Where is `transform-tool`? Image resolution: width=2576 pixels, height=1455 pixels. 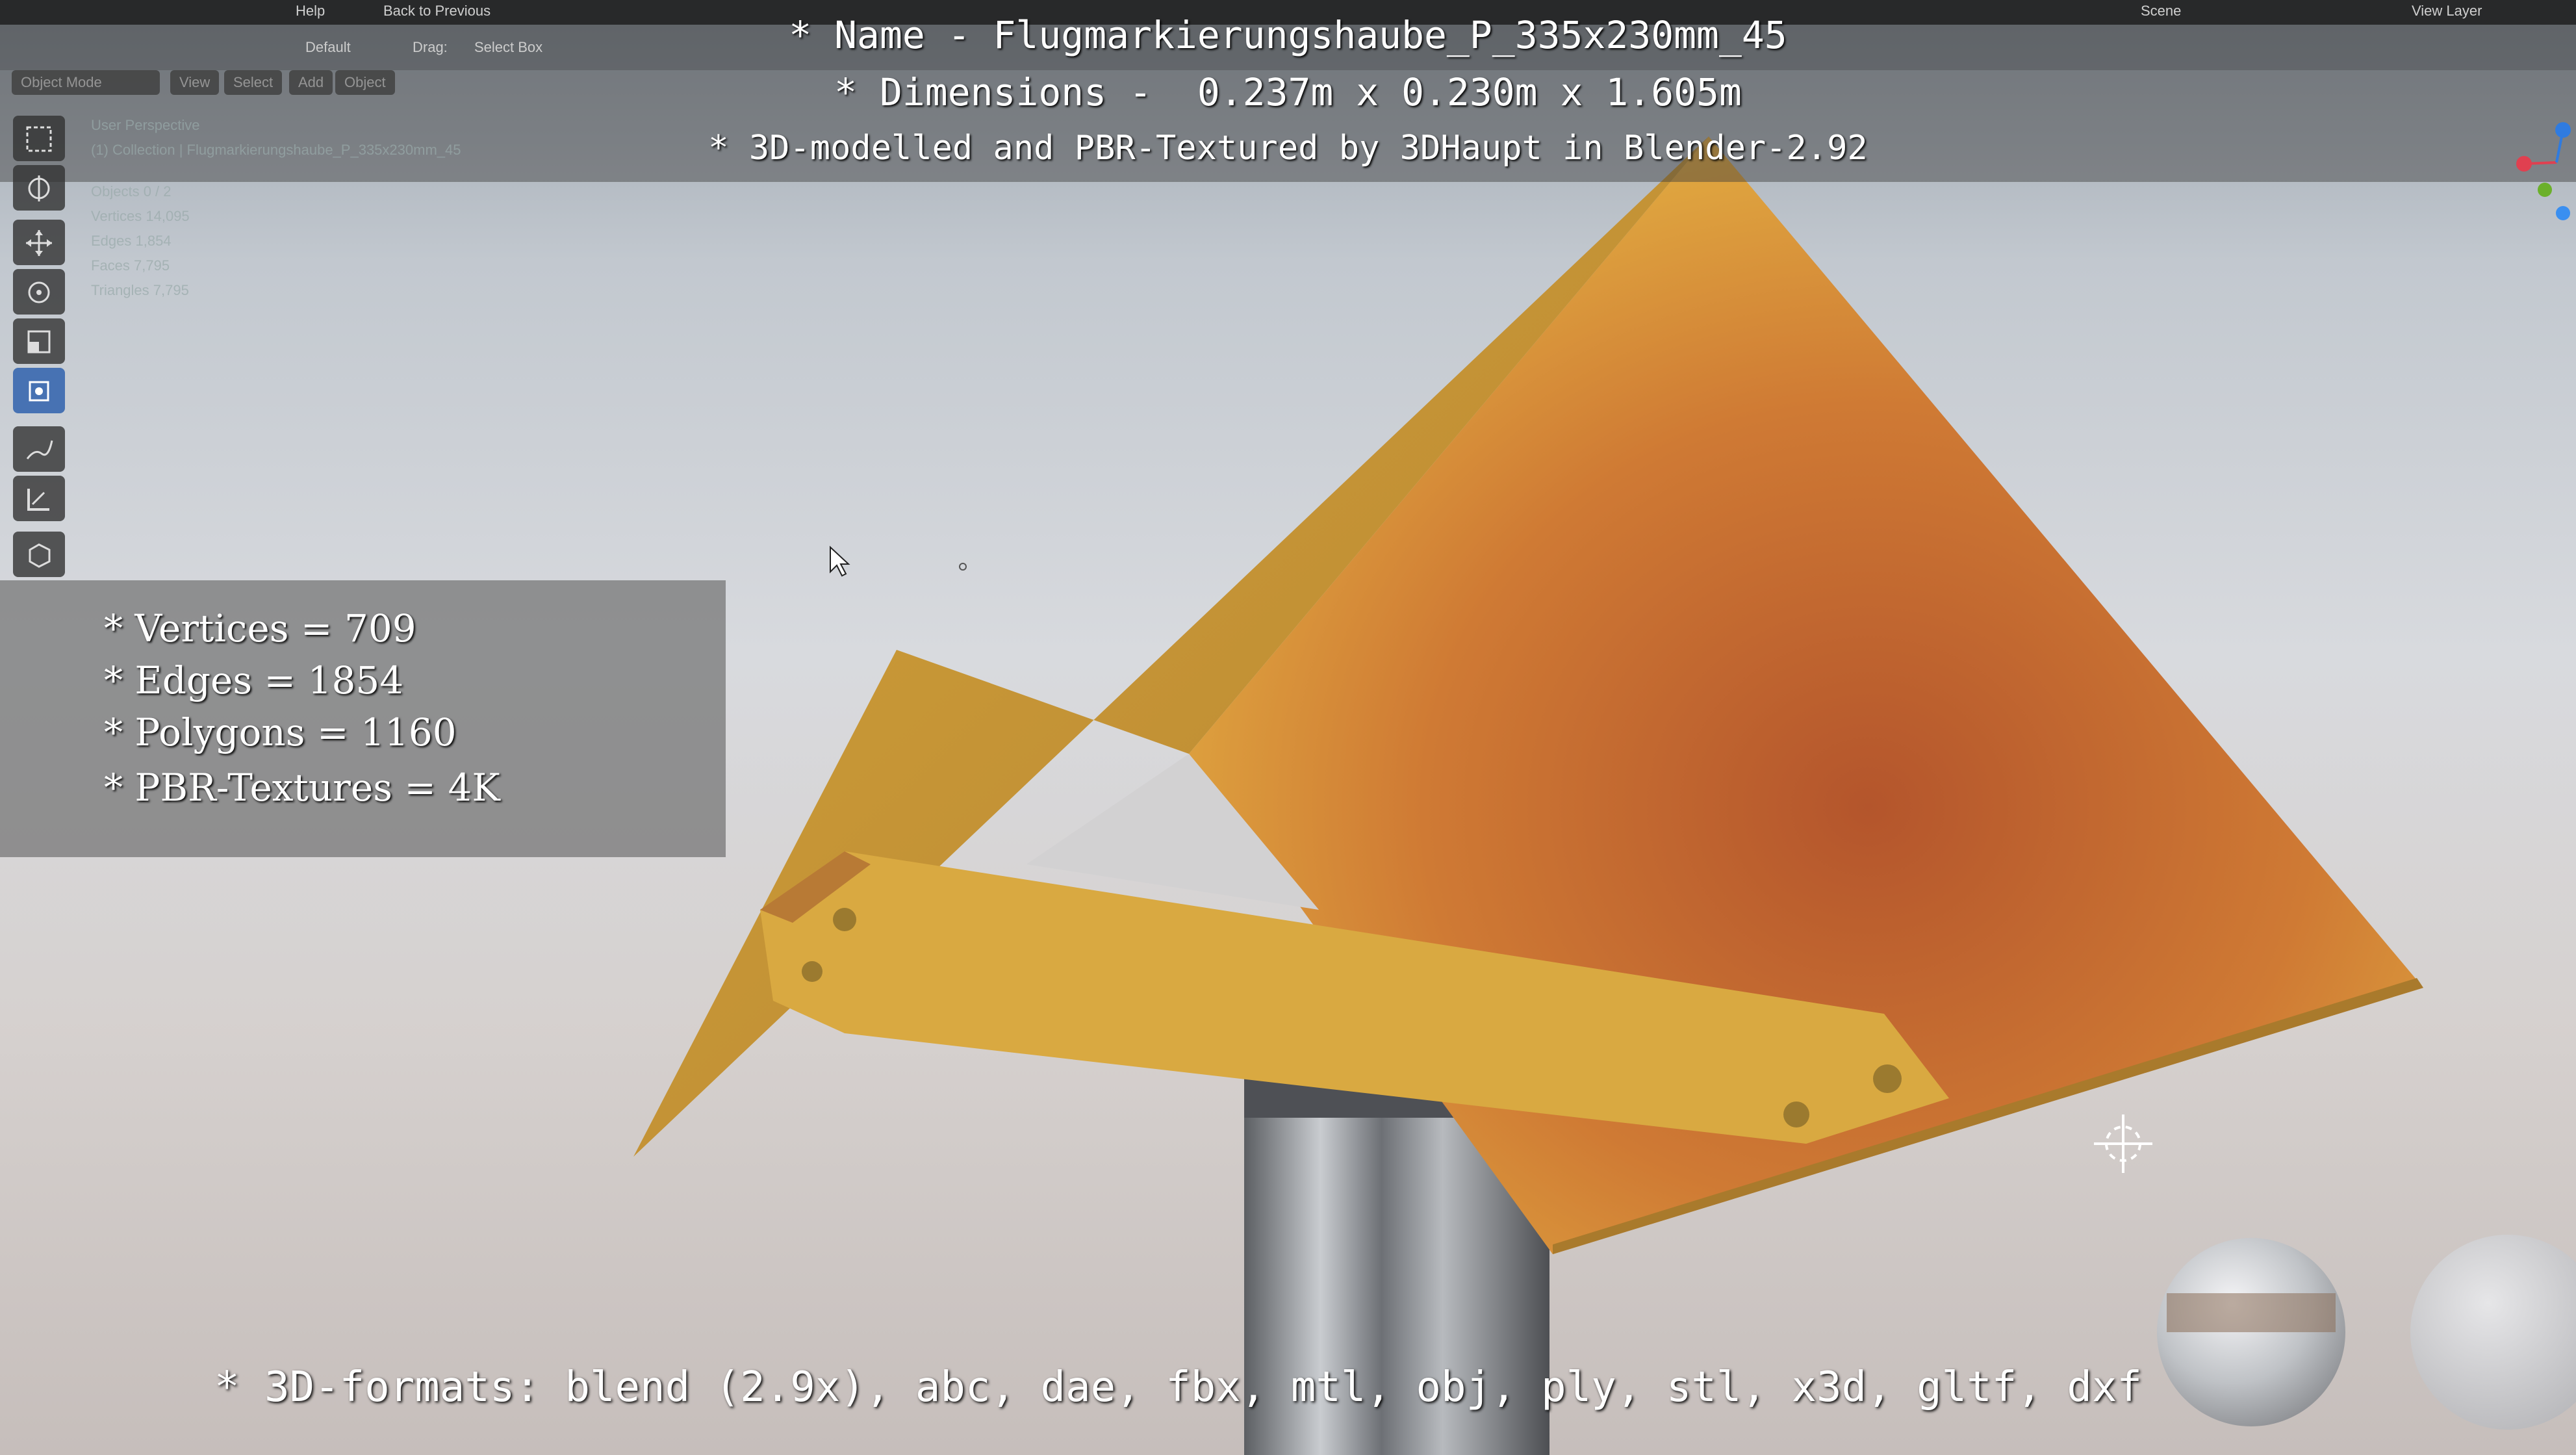 transform-tool is located at coordinates (39, 390).